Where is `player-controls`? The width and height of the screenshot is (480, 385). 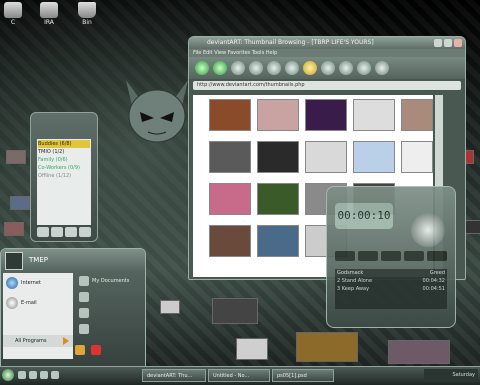
player-controls is located at coordinates (391, 256).